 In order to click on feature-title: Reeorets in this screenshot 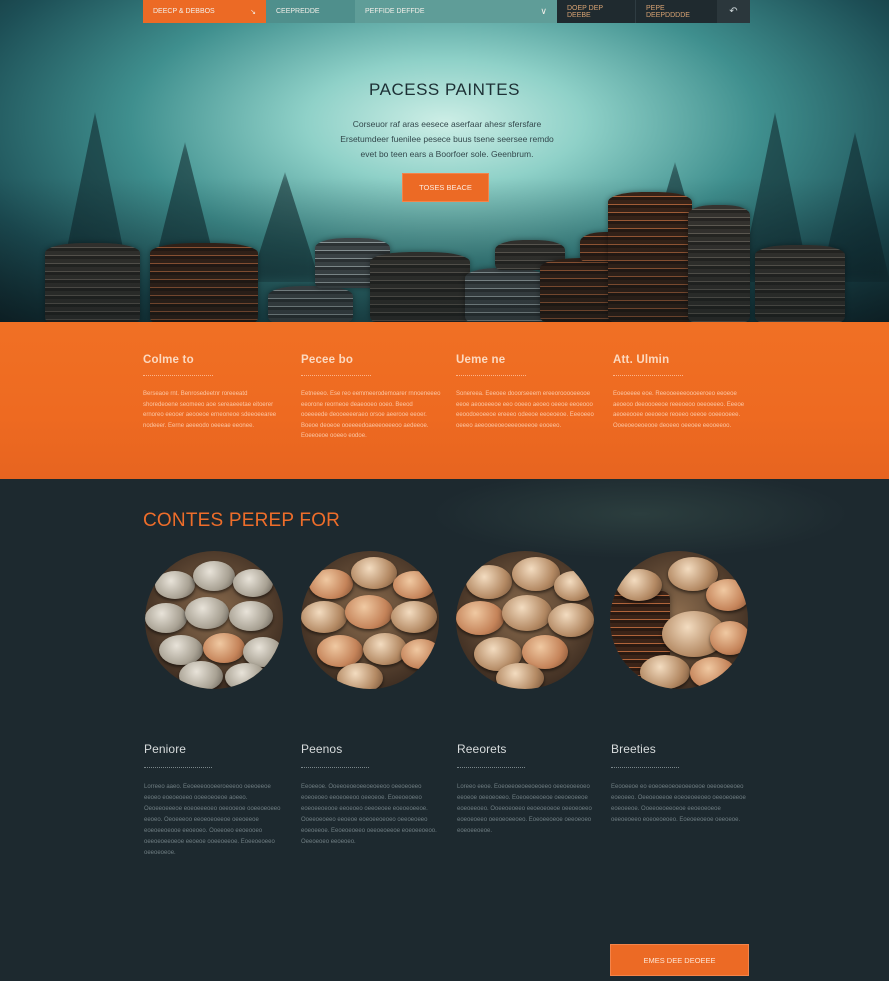, I will do `click(482, 749)`.